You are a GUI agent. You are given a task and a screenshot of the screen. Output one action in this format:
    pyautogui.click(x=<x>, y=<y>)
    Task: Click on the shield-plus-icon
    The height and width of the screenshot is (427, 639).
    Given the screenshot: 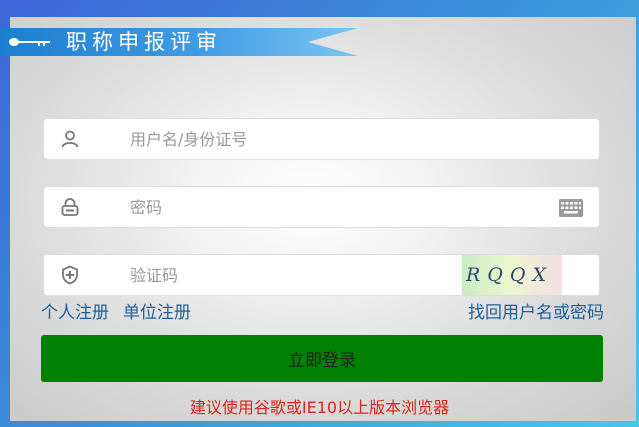 What is the action you would take?
    pyautogui.click(x=70, y=275)
    